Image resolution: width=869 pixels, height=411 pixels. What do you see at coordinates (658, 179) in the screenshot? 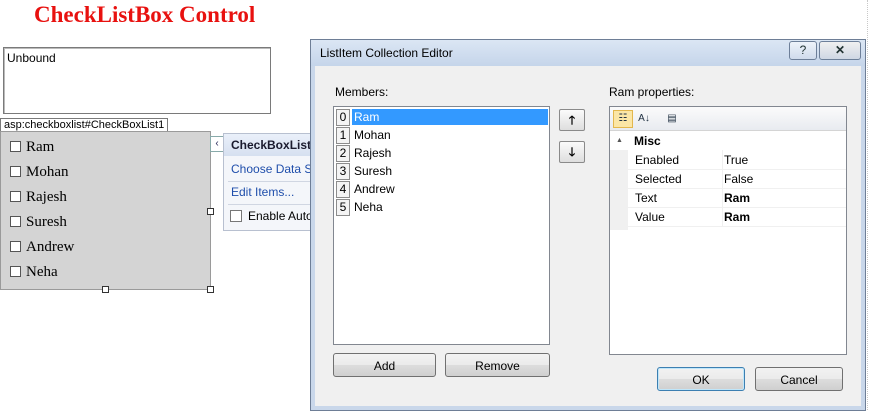
I see `property-name: Selected` at bounding box center [658, 179].